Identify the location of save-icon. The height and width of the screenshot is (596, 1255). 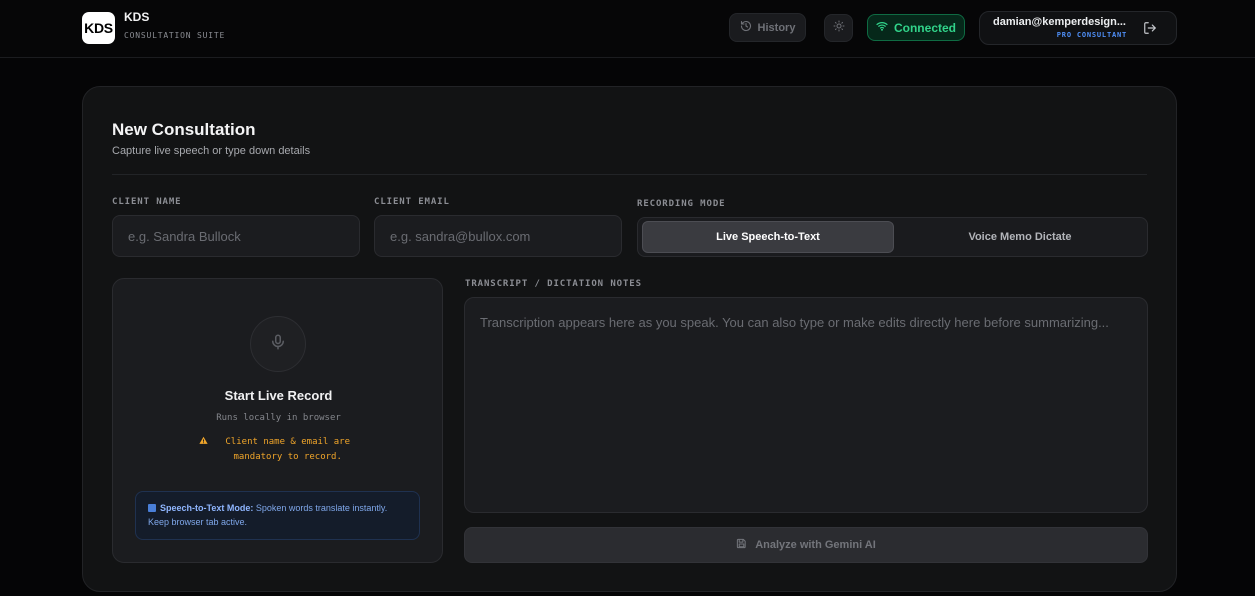
(741, 545).